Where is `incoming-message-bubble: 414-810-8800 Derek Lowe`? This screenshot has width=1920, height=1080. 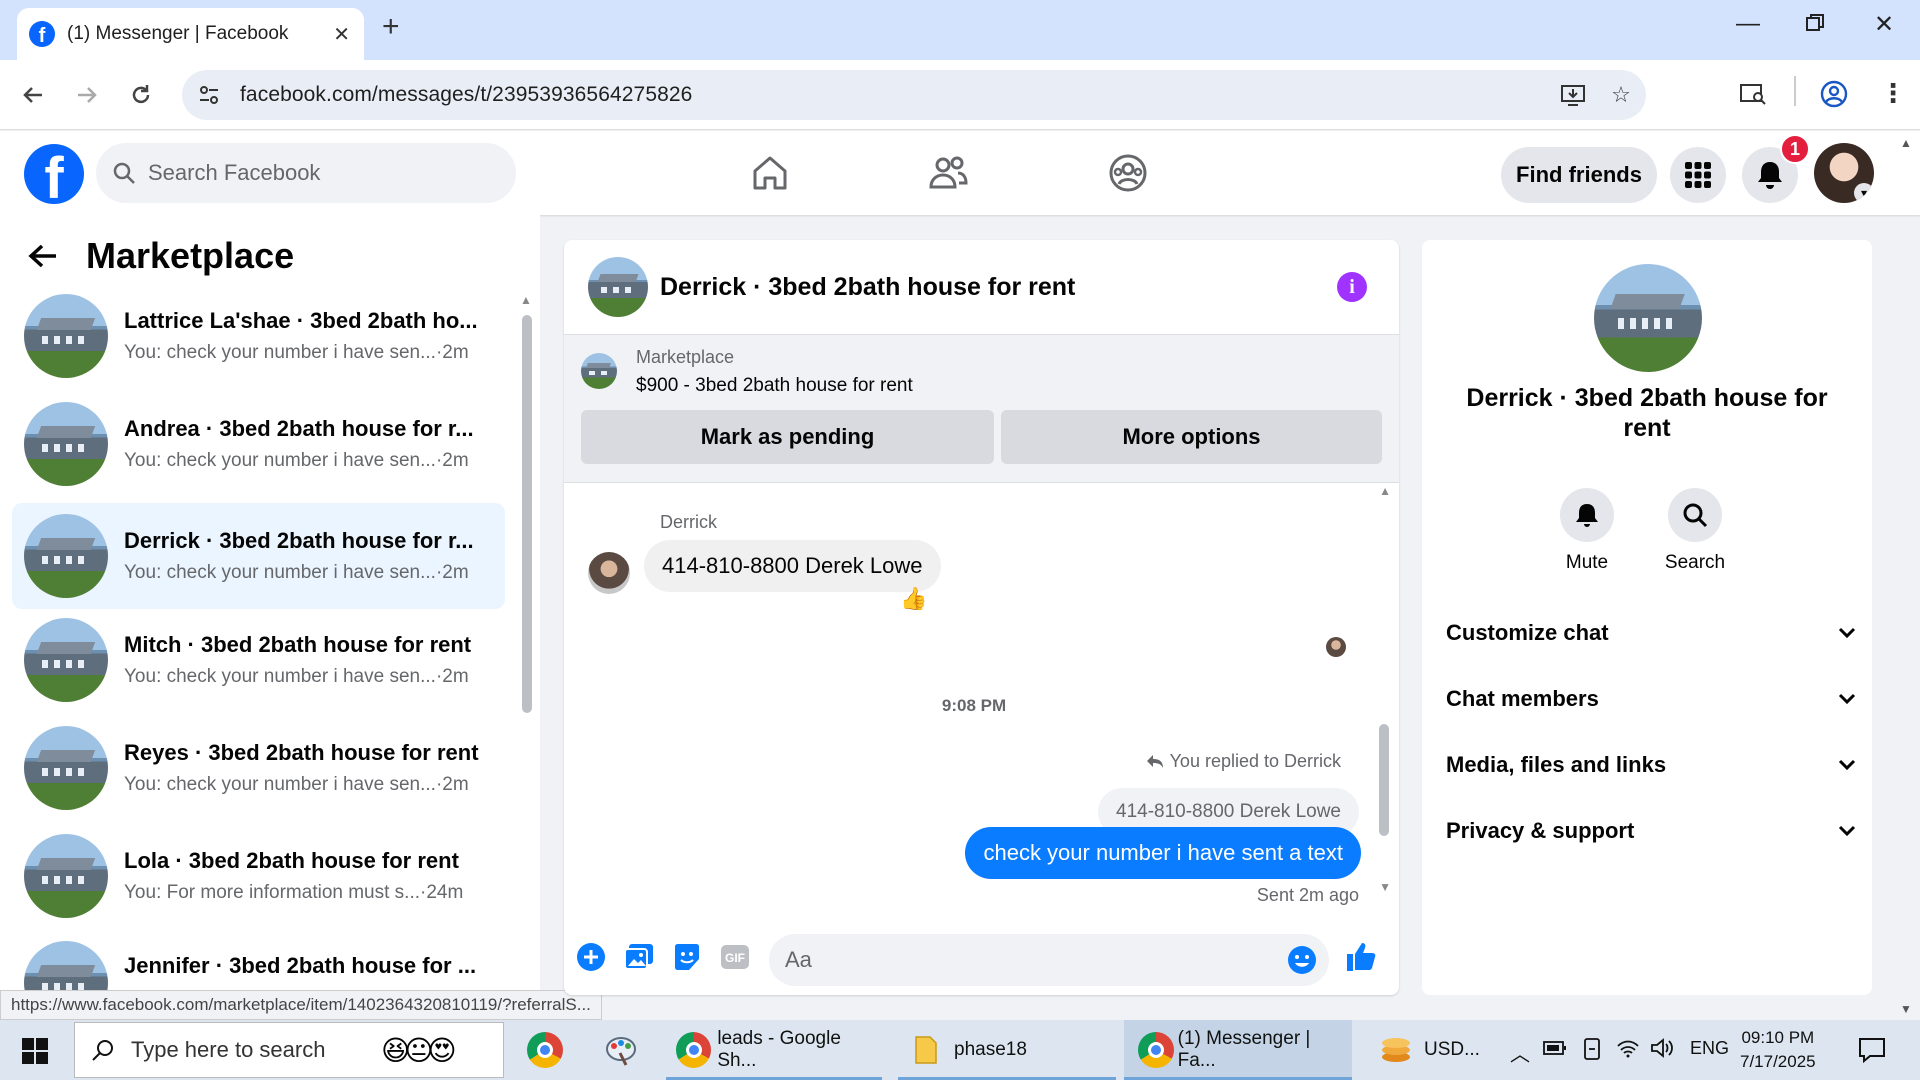
incoming-message-bubble: 414-810-8800 Derek Lowe is located at coordinates (792, 566).